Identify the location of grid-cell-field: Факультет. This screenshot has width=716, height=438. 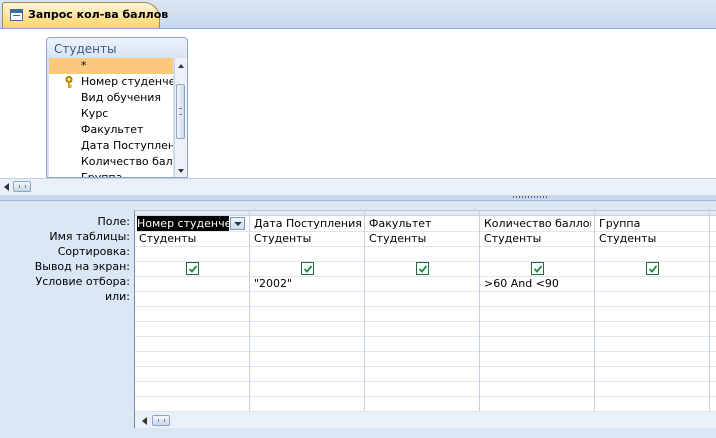
(422, 223).